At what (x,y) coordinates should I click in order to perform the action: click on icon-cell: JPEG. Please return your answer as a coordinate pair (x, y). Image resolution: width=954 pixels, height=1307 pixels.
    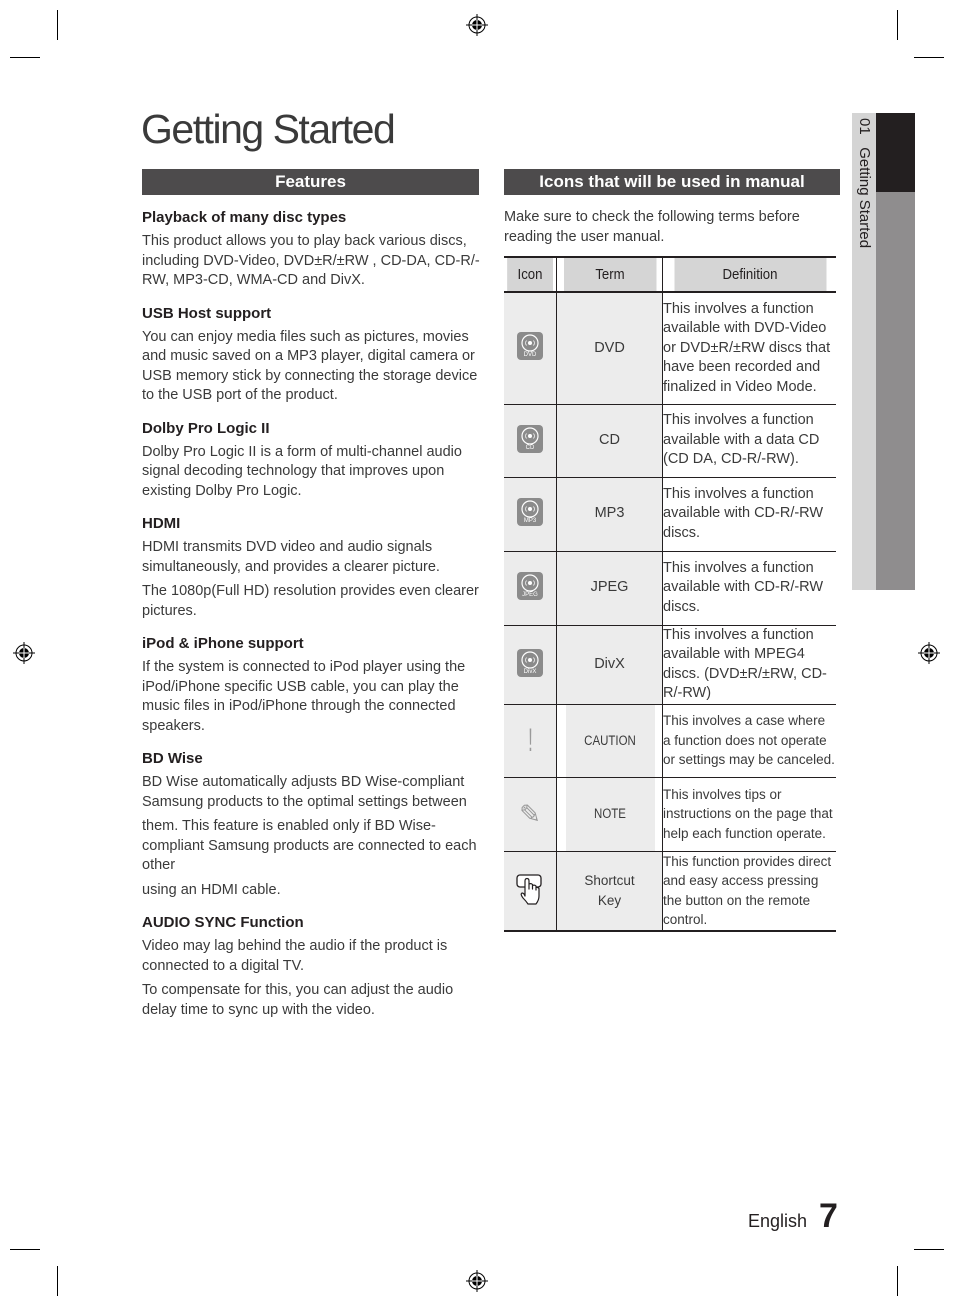
    Looking at the image, I should click on (530, 588).